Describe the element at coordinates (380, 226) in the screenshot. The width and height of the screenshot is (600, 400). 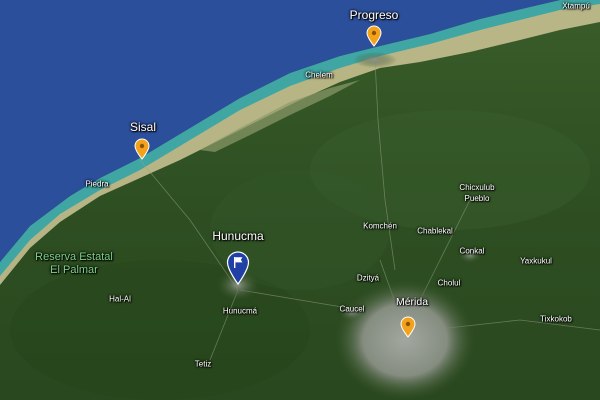
I see `label-komchen: Komchén` at that location.